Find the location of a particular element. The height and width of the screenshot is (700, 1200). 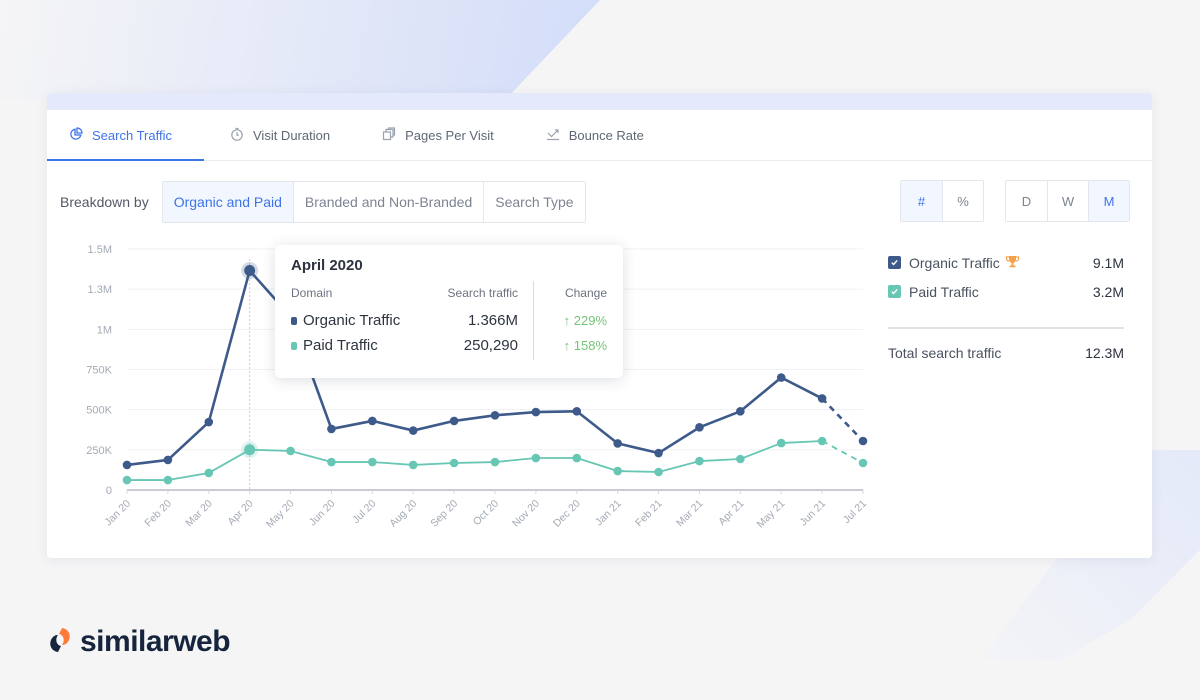

x-tick-label: Jul 20 is located at coordinates (364, 512).